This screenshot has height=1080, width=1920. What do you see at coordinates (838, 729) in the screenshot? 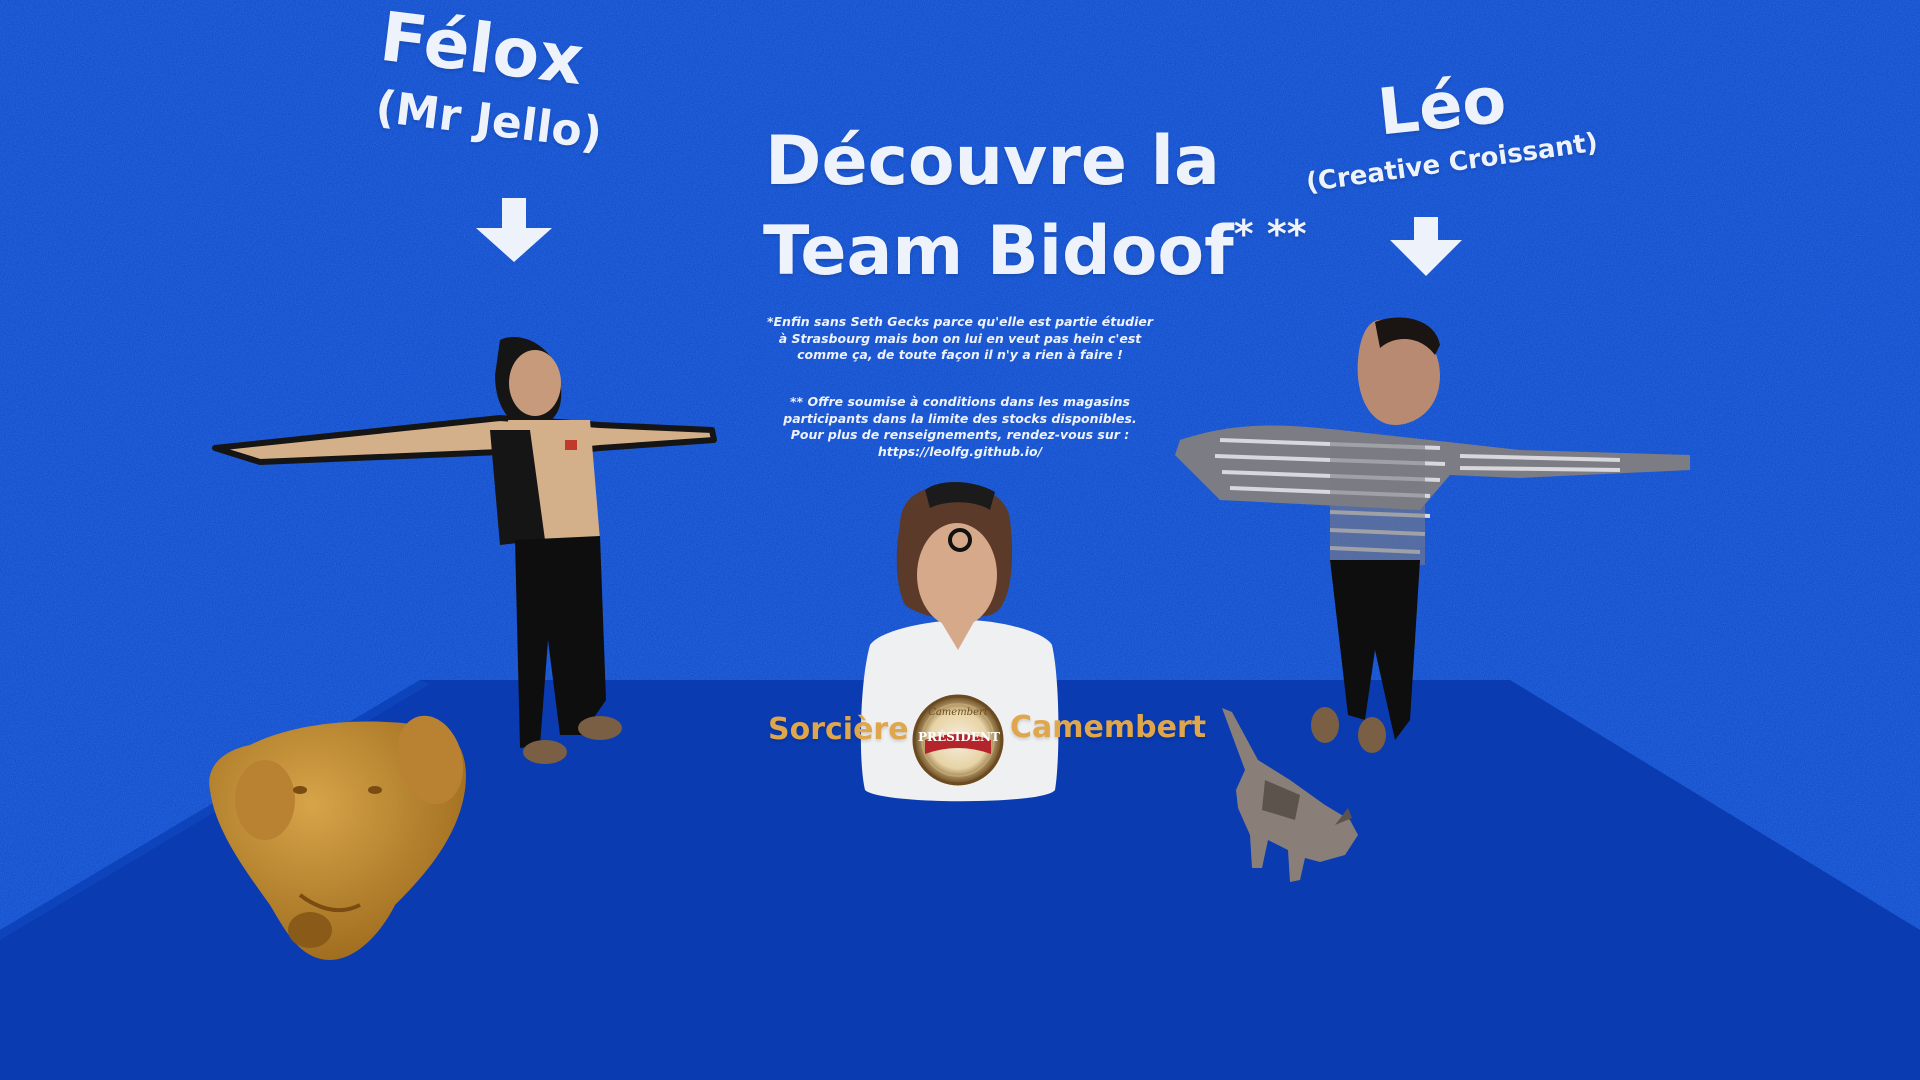
I see `sorciere-label: Sorcière` at bounding box center [838, 729].